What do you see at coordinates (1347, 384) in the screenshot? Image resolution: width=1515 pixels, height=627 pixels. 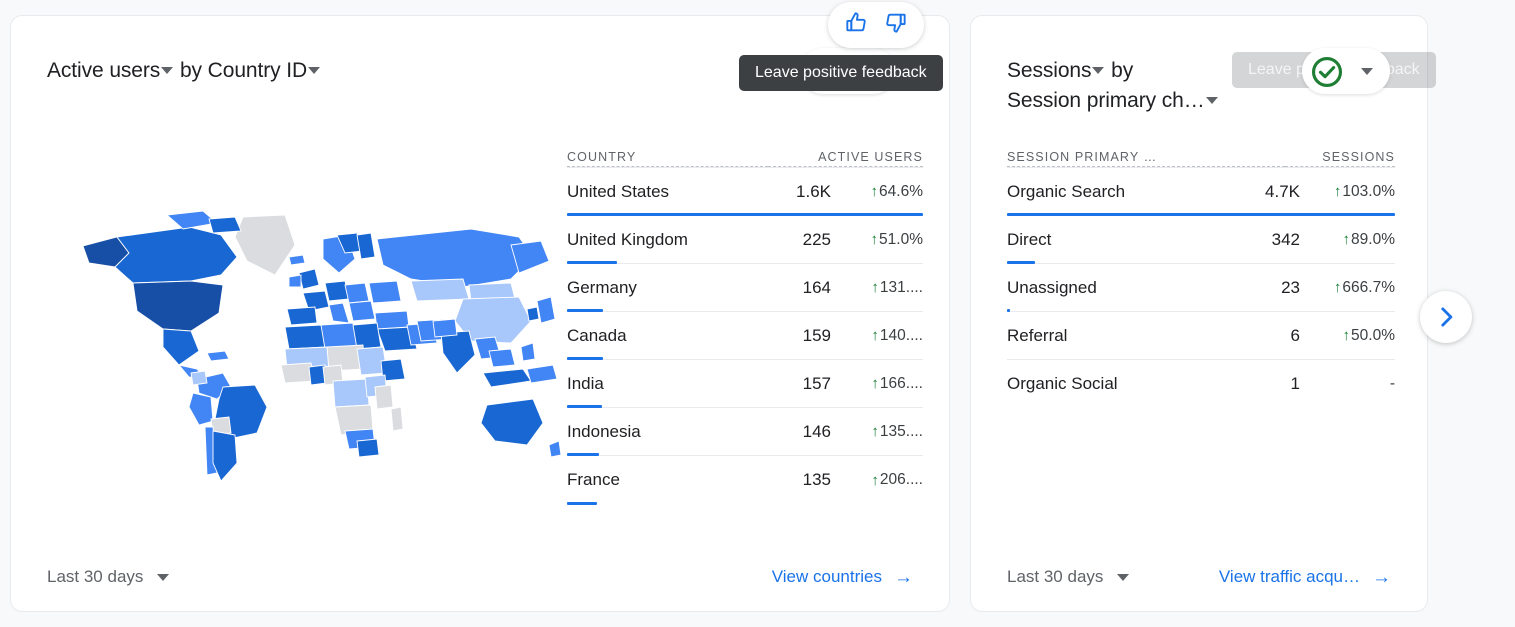 I see `row-change-value: -` at bounding box center [1347, 384].